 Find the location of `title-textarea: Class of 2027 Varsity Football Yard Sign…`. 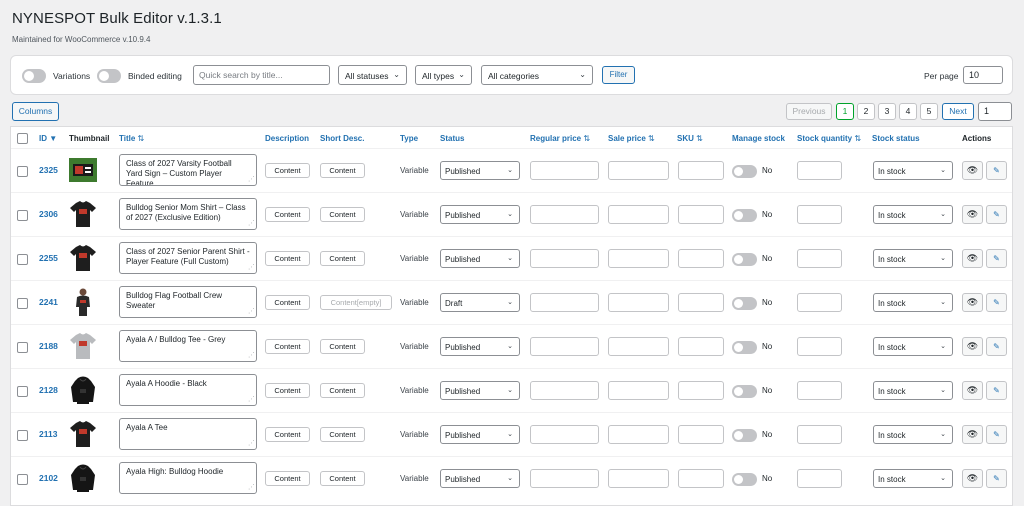

title-textarea: Class of 2027 Varsity Football Yard Sign… is located at coordinates (188, 170).